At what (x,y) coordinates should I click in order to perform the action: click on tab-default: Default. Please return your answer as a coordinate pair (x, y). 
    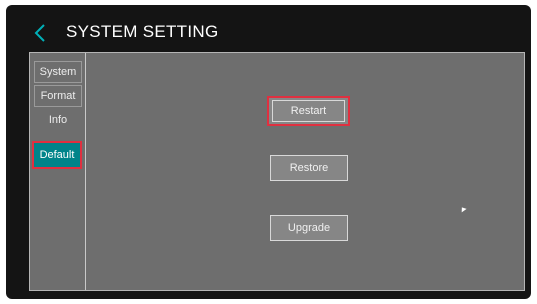
    Looking at the image, I should click on (57, 155).